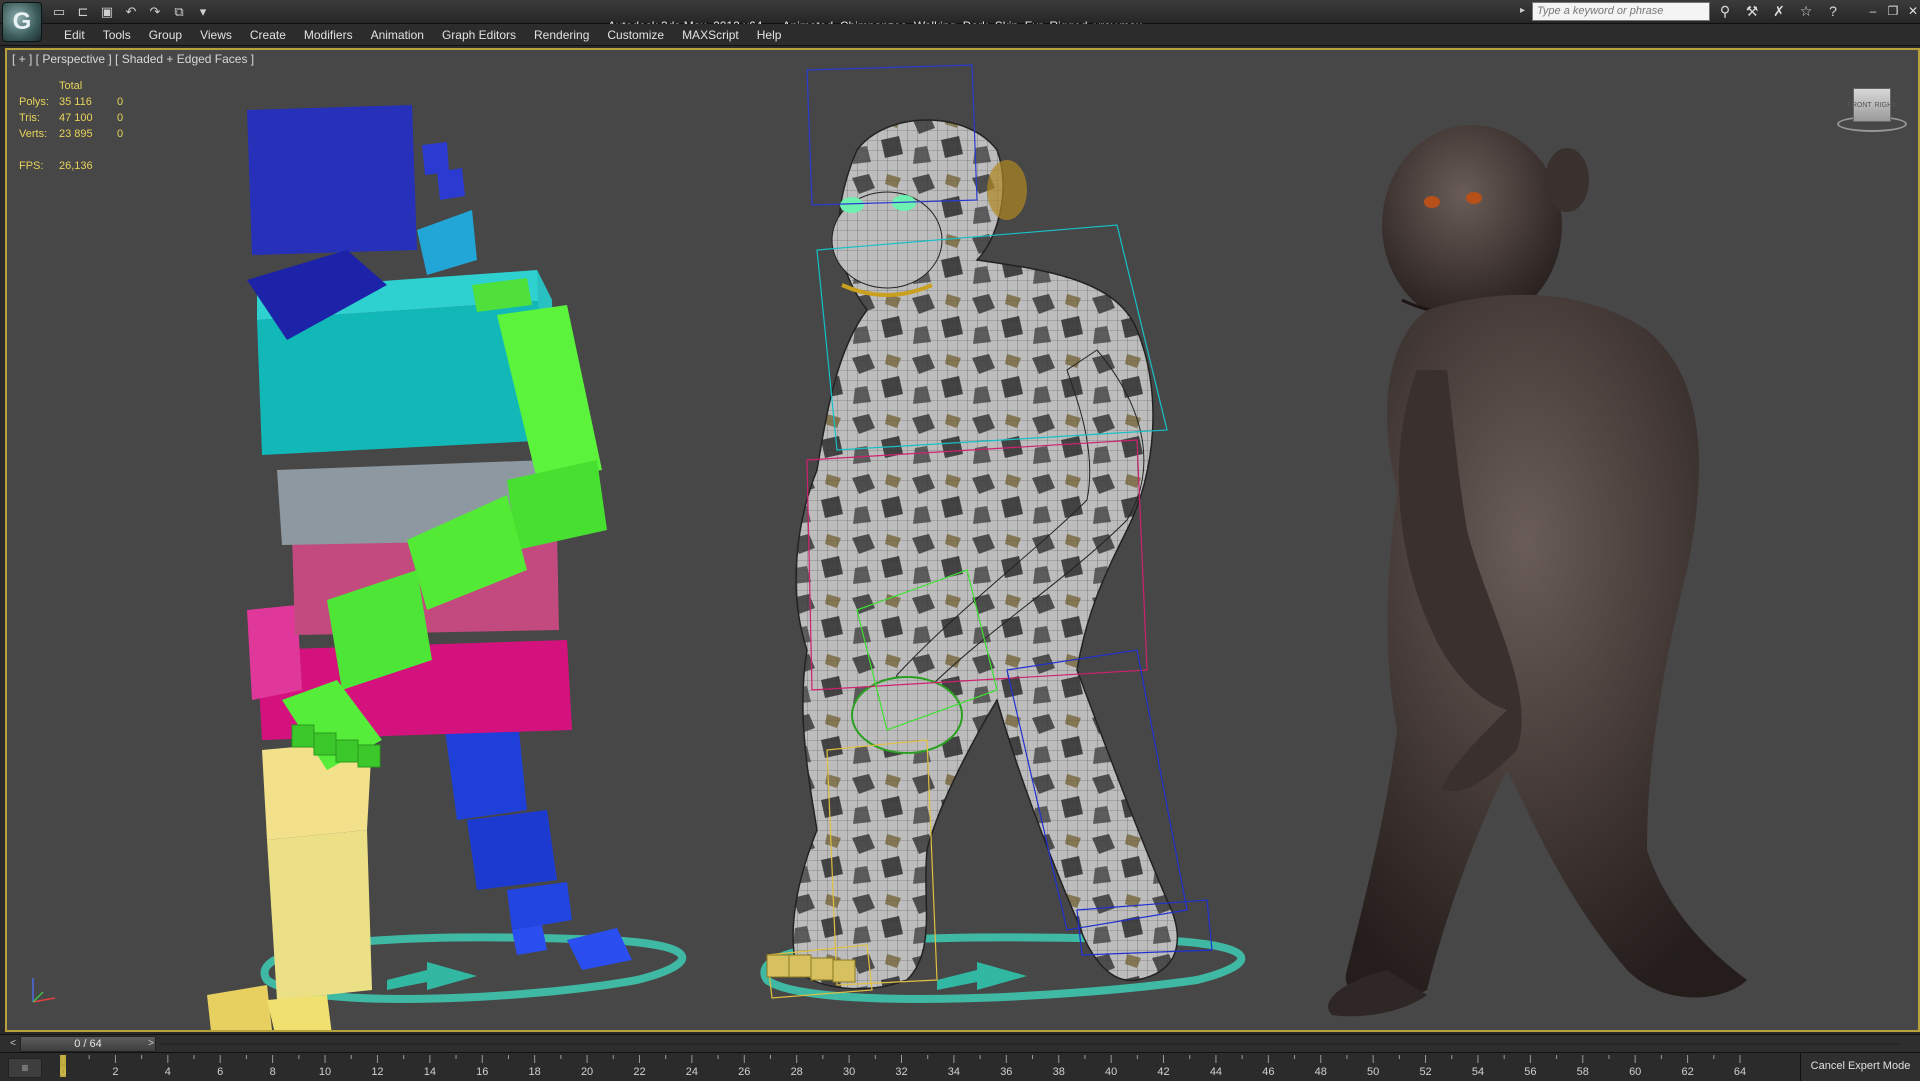 This screenshot has height=1081, width=1920. I want to click on search-input: Type a keyword or phrase, so click(1621, 11).